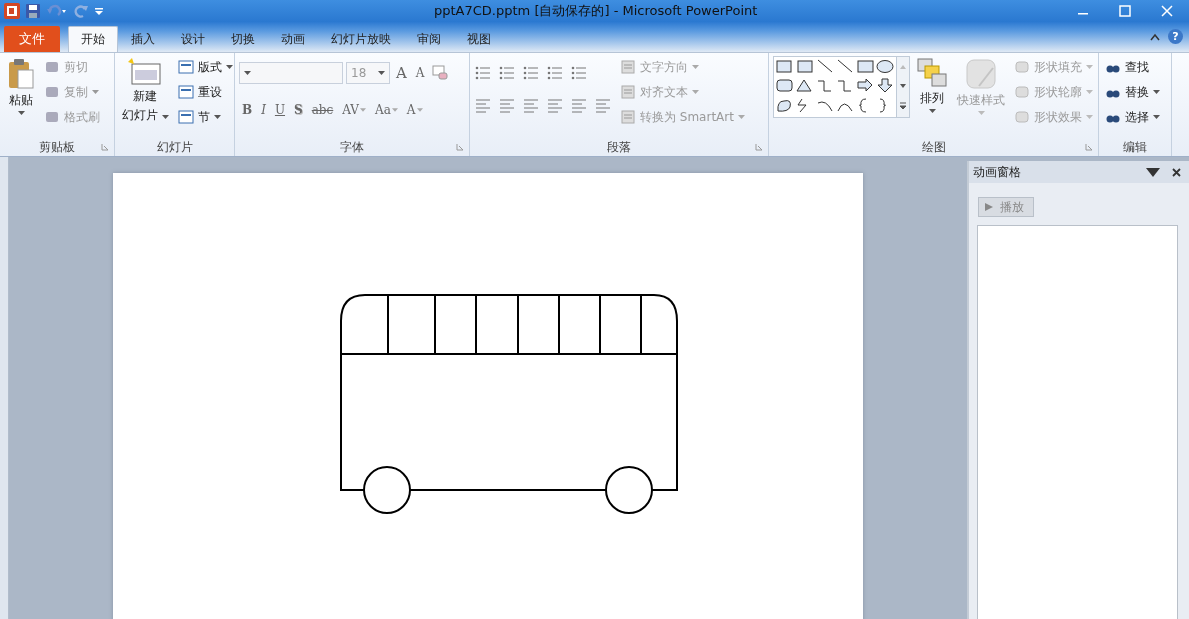 The width and height of the screenshot is (1189, 619). What do you see at coordinates (1125, 11) in the screenshot?
I see `maximize-icon` at bounding box center [1125, 11].